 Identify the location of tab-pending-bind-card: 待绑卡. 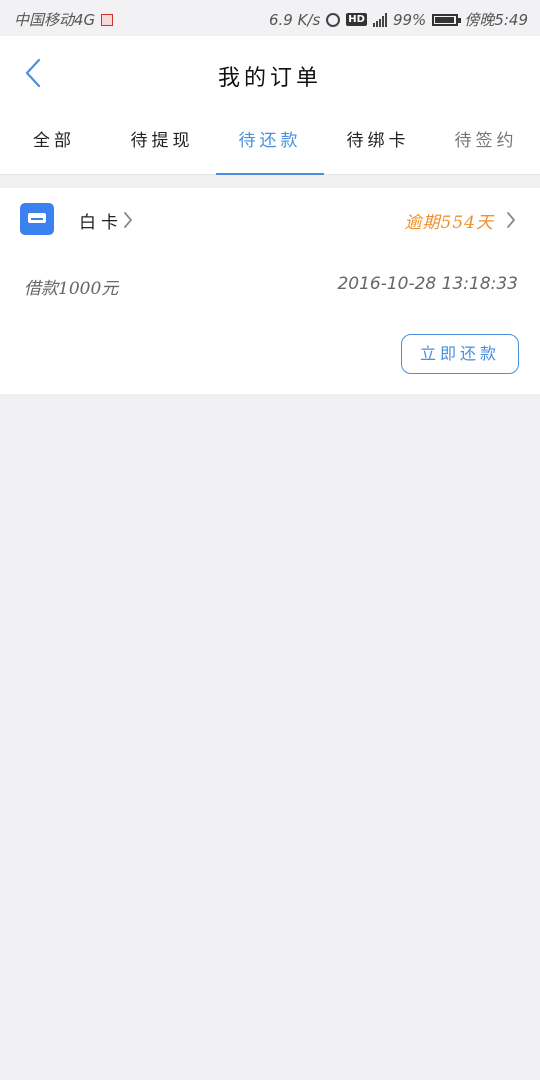
(378, 142).